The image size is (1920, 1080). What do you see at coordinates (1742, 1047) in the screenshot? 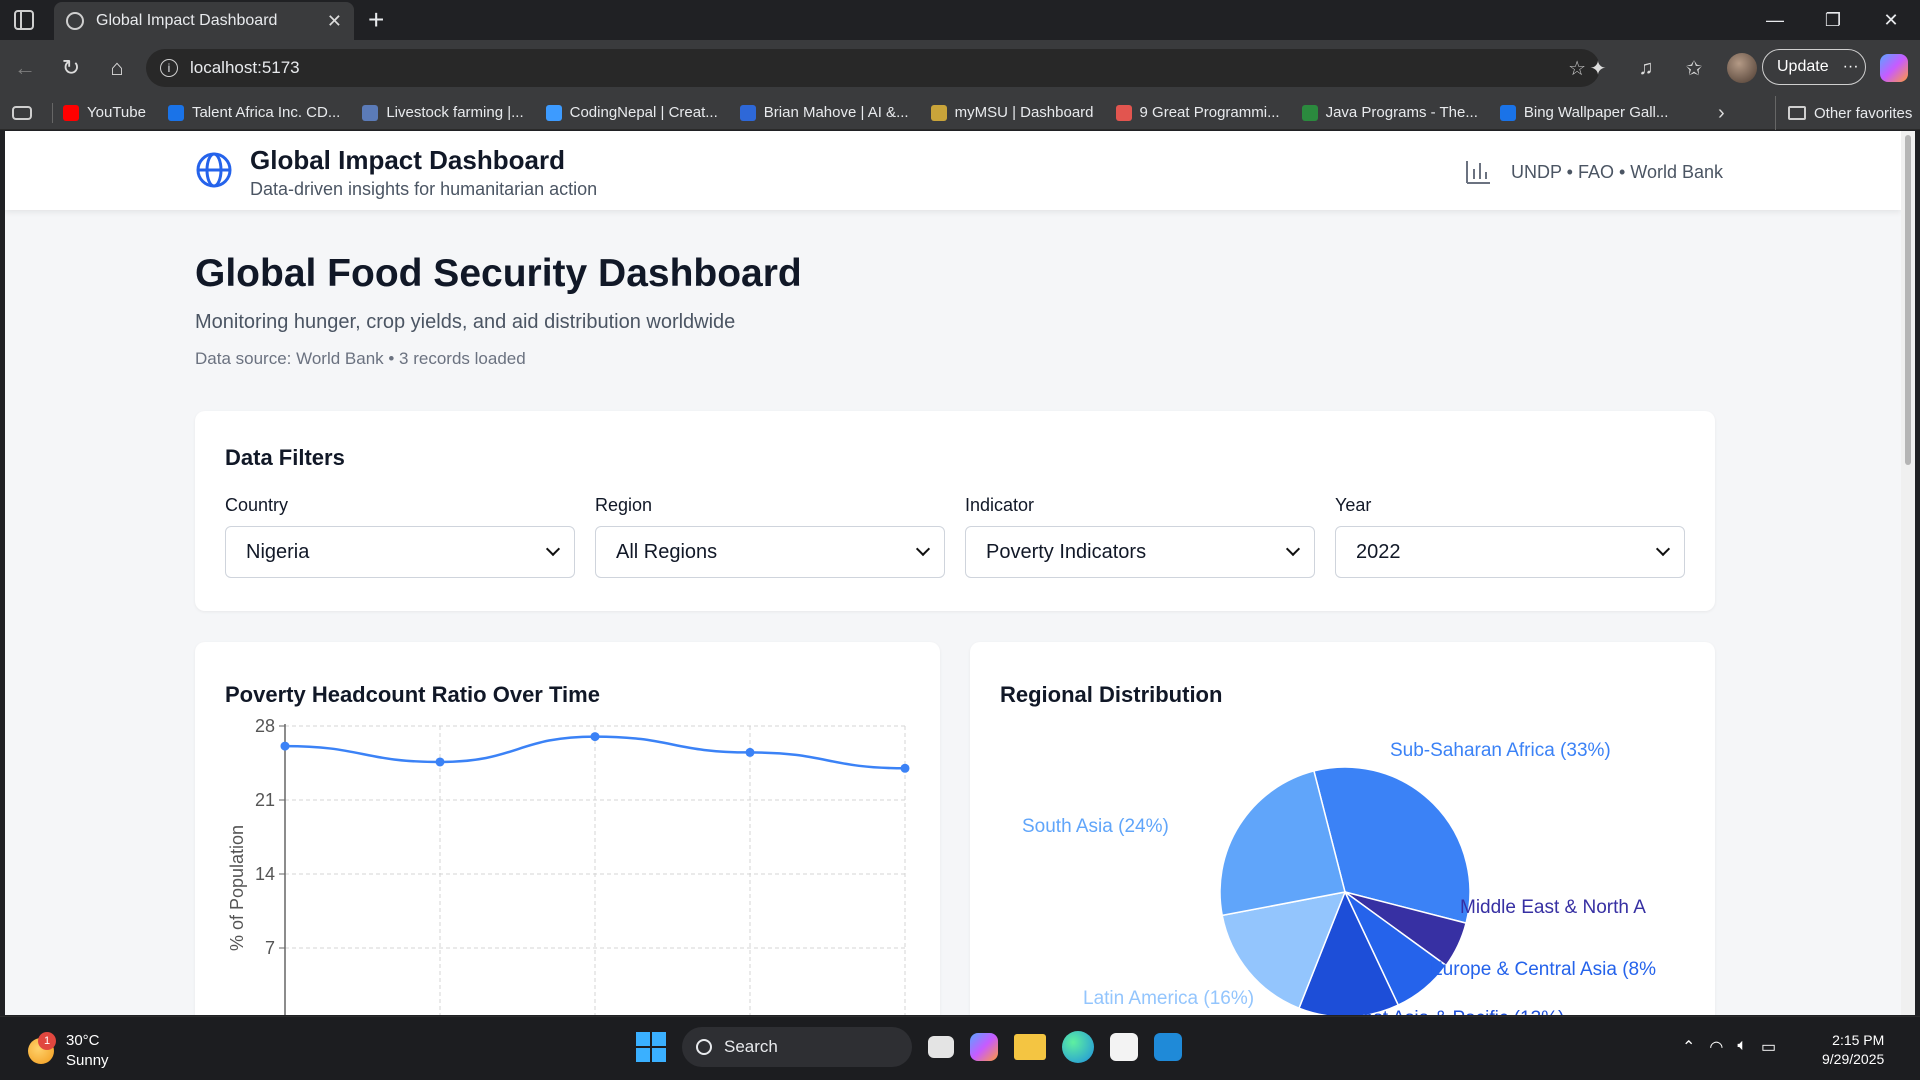
I see `volume-icon: 🔈︎` at bounding box center [1742, 1047].